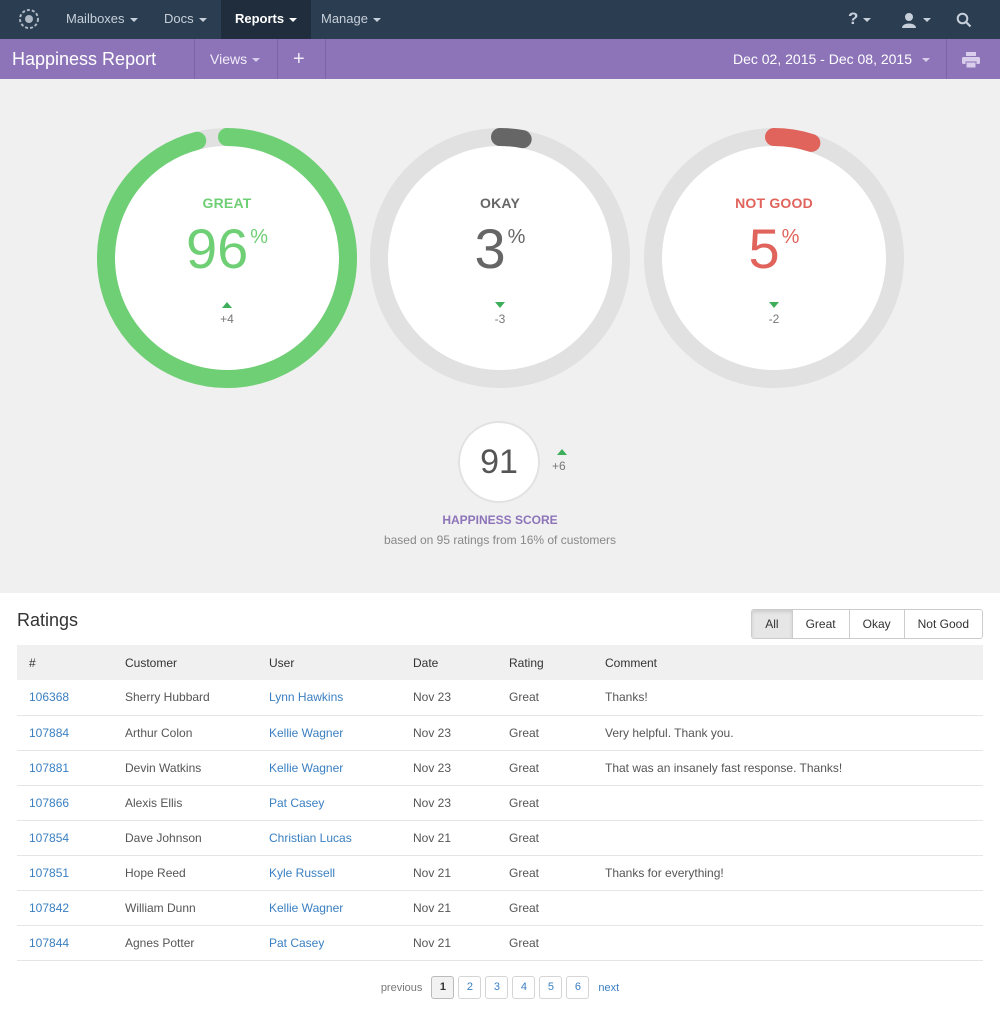 The width and height of the screenshot is (1000, 1025). What do you see at coordinates (185, 733) in the screenshot?
I see `customer-name: Arthur Colon` at bounding box center [185, 733].